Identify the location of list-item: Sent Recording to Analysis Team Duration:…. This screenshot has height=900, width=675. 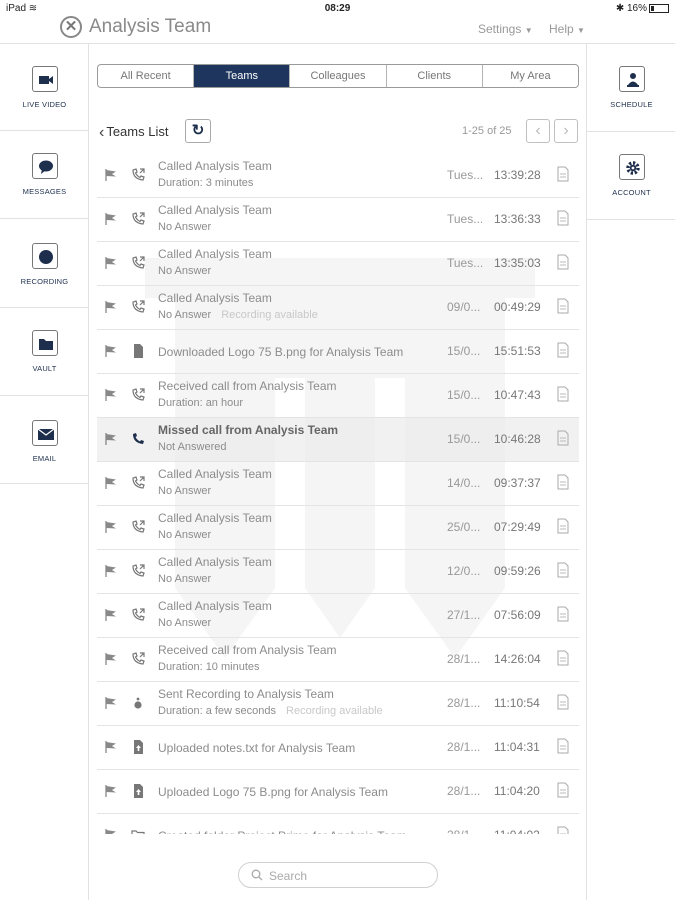
(338, 704).